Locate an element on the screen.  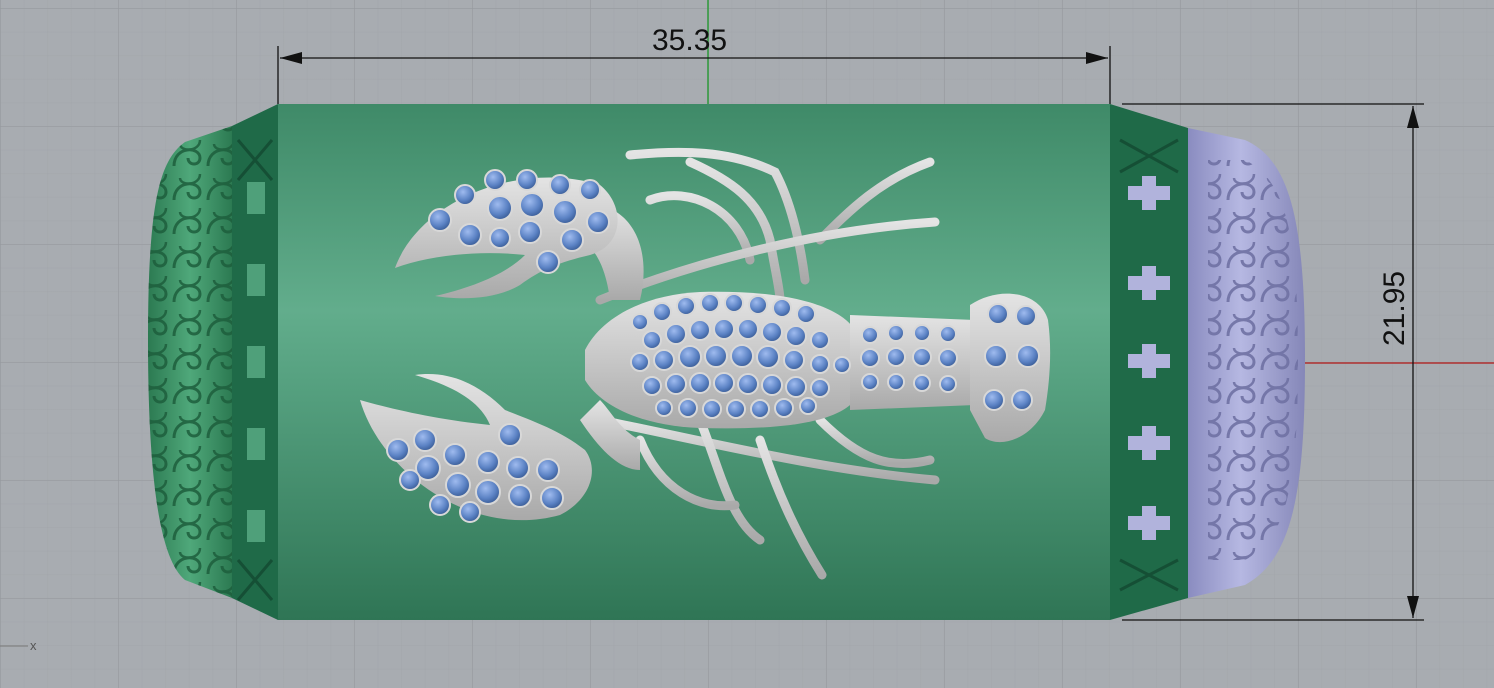
width-dimension-label: 35.35 is located at coordinates (689, 41).